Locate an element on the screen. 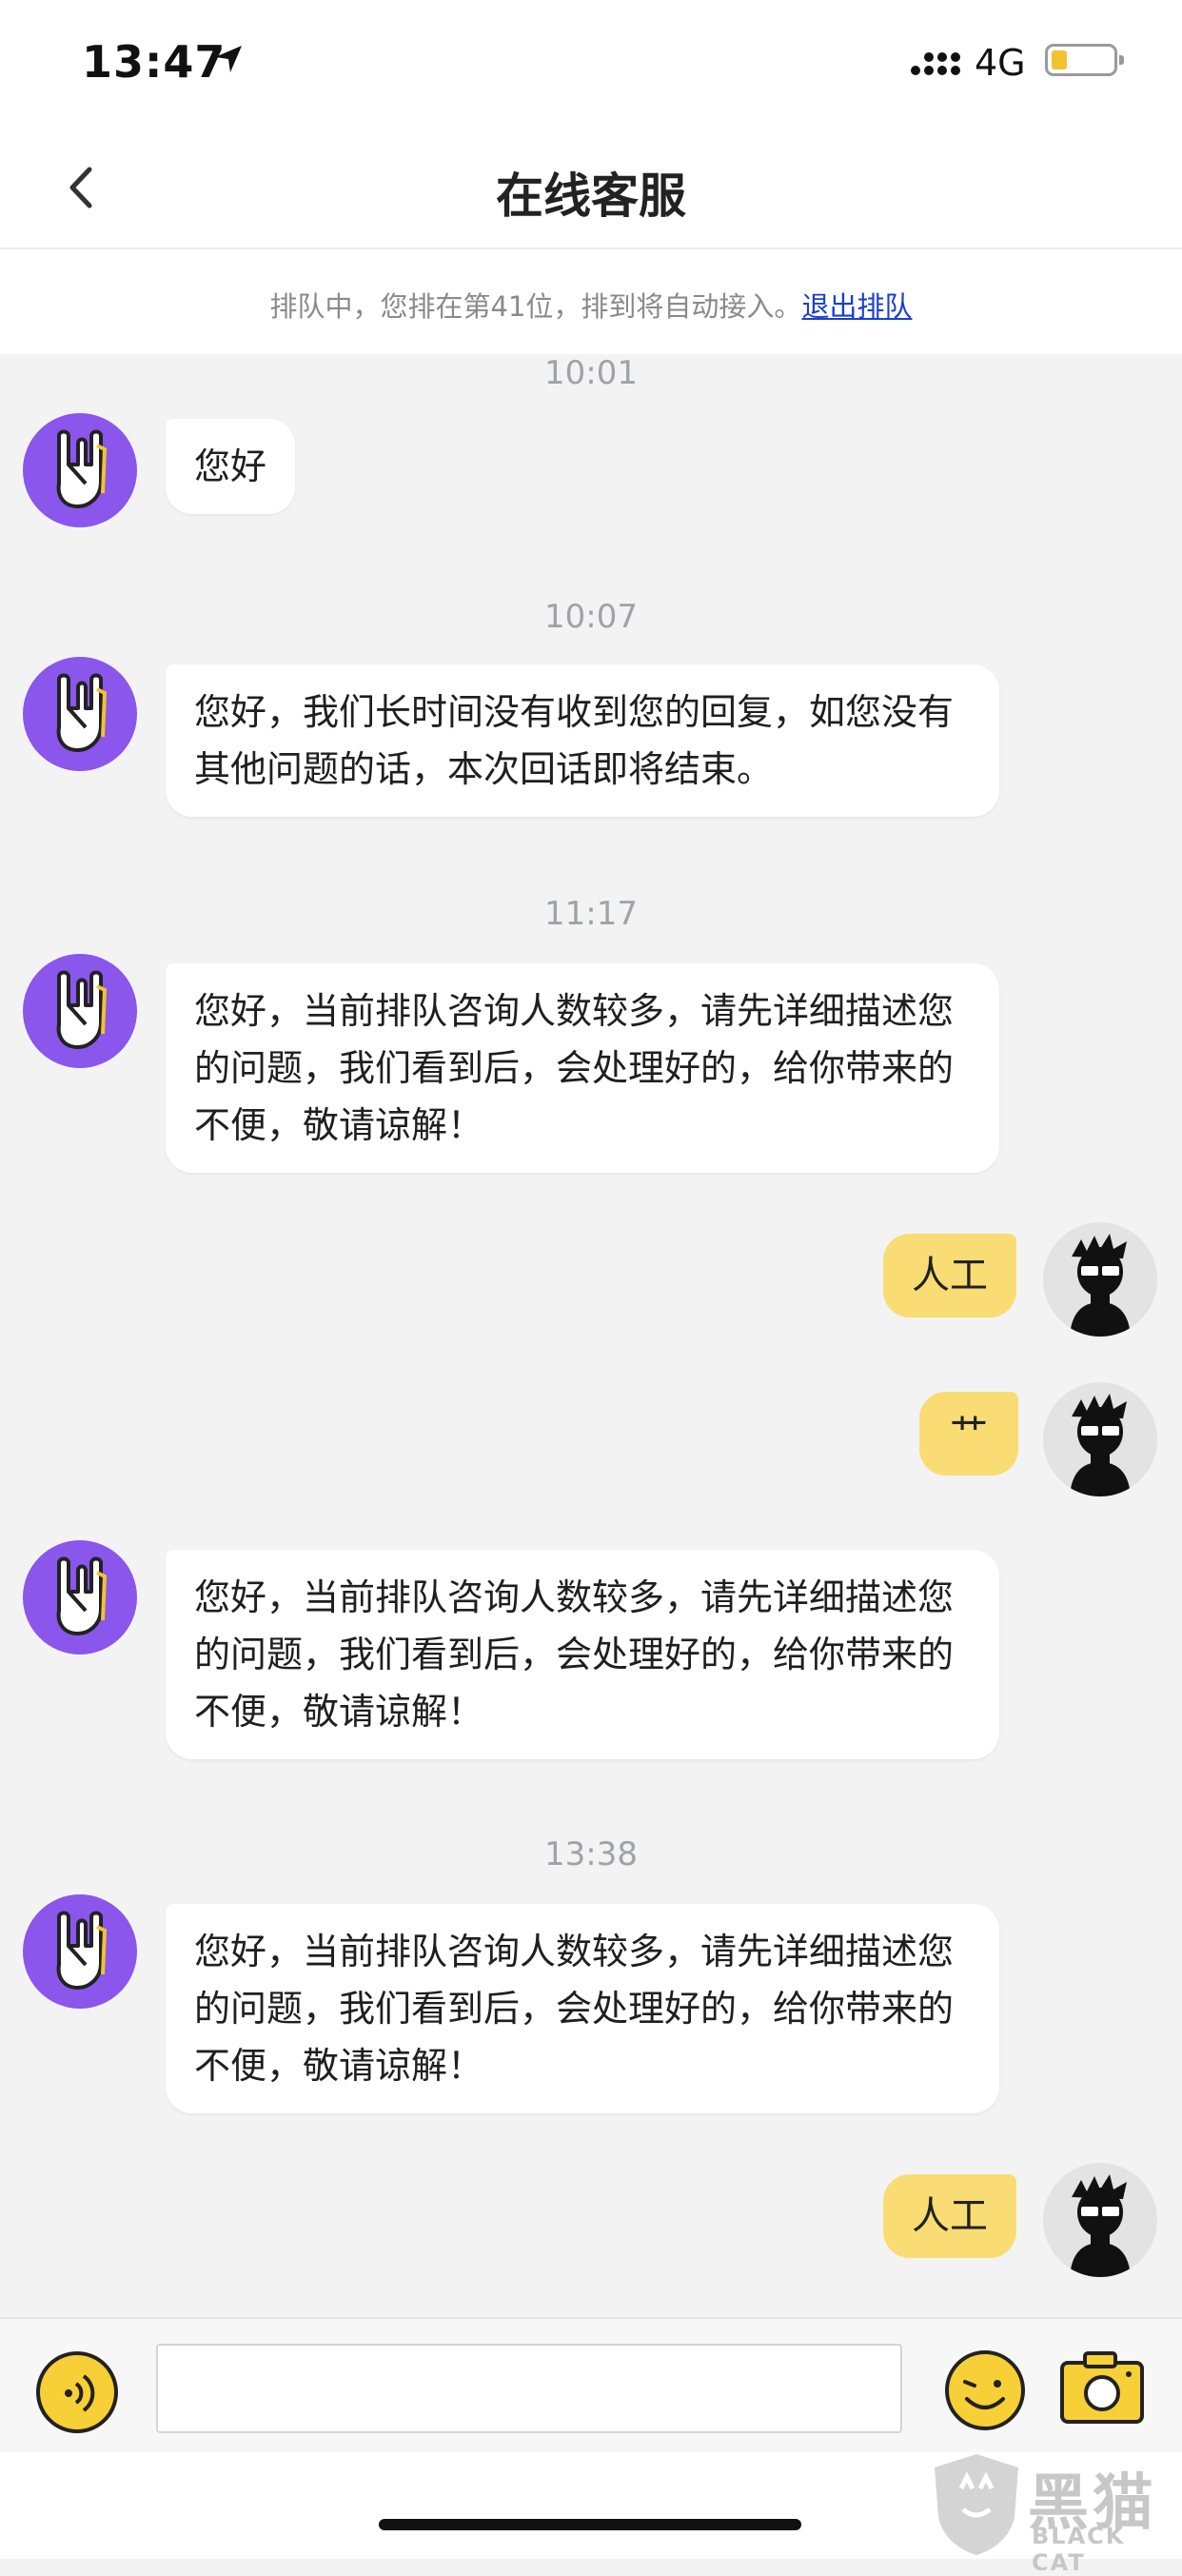 This screenshot has width=1182, height=2576. agent-message-bubble: 您好，我们长时间没有收到您的回复，如您没有其他问题的话，本次回话即将结束。 is located at coordinates (582, 740).